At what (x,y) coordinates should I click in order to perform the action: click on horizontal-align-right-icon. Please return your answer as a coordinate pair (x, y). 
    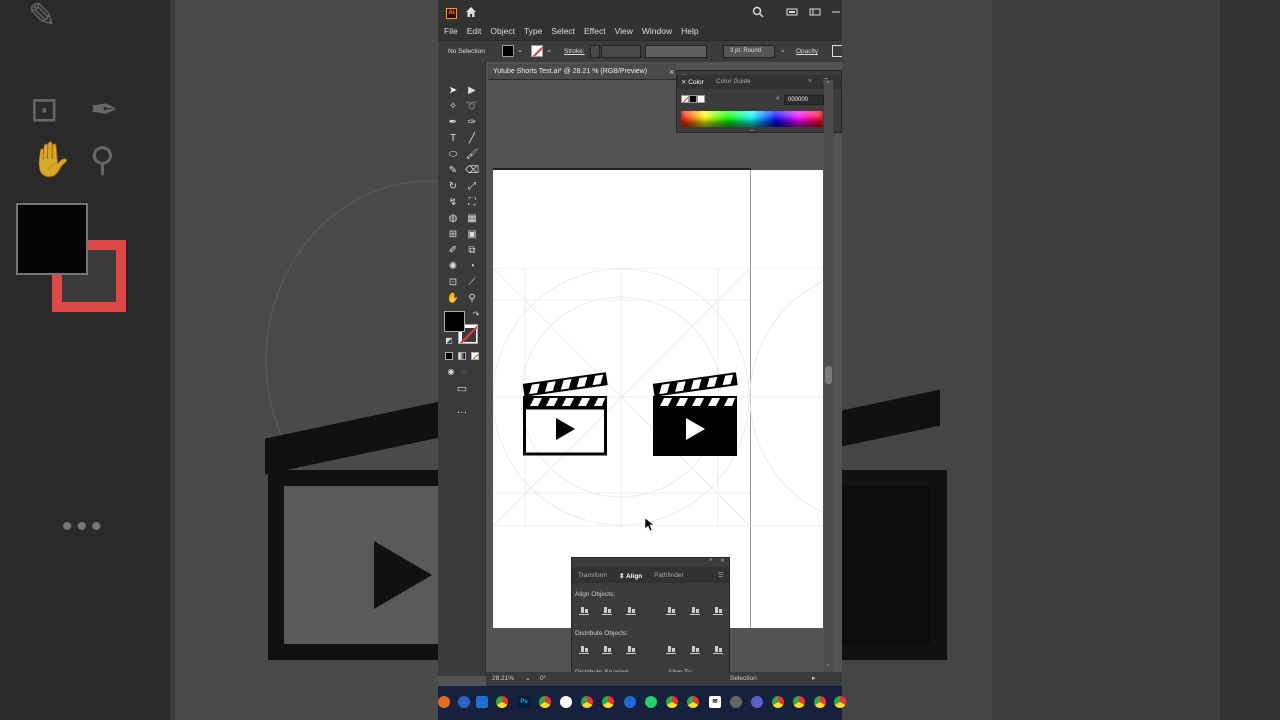
    Looking at the image, I should click on (631, 610).